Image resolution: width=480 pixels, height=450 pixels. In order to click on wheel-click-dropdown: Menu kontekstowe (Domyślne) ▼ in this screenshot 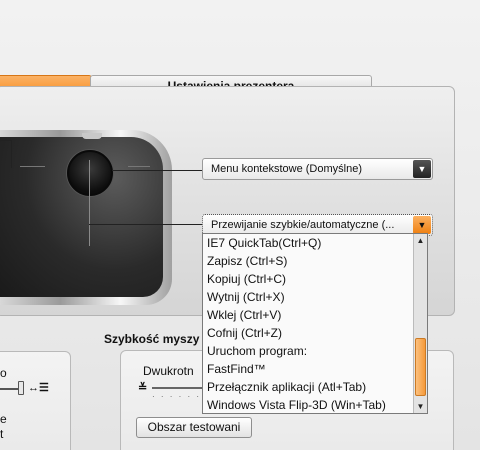, I will do `click(317, 169)`.